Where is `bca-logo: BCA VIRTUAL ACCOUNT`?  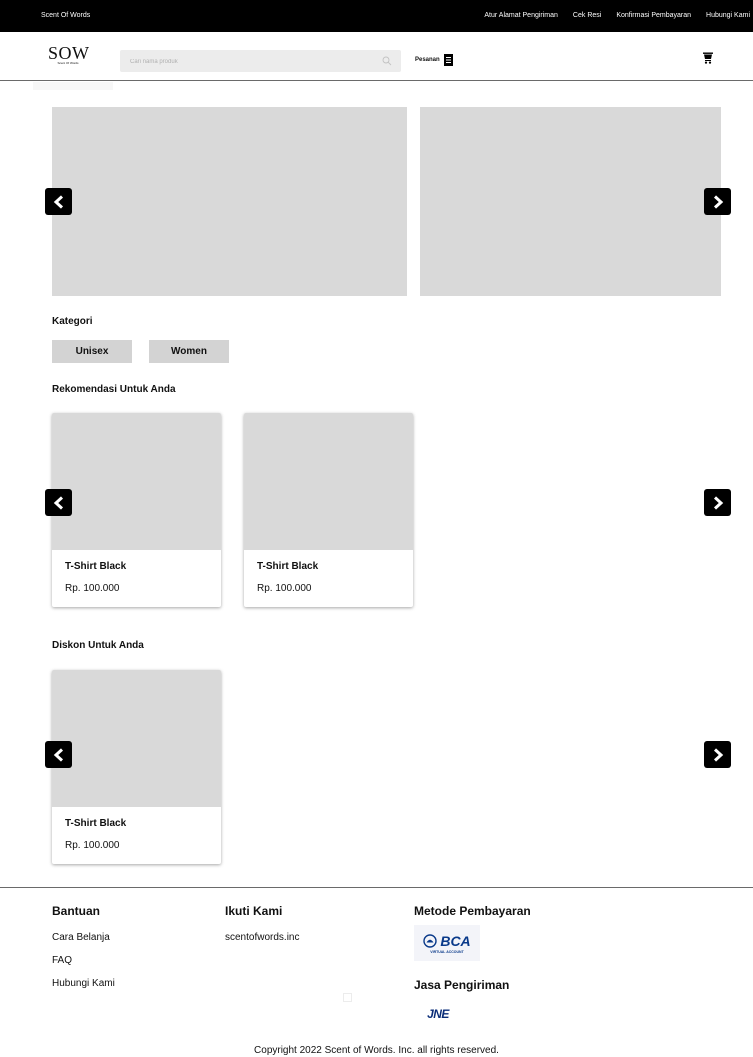
bca-logo: BCA VIRTUAL ACCOUNT is located at coordinates (447, 943).